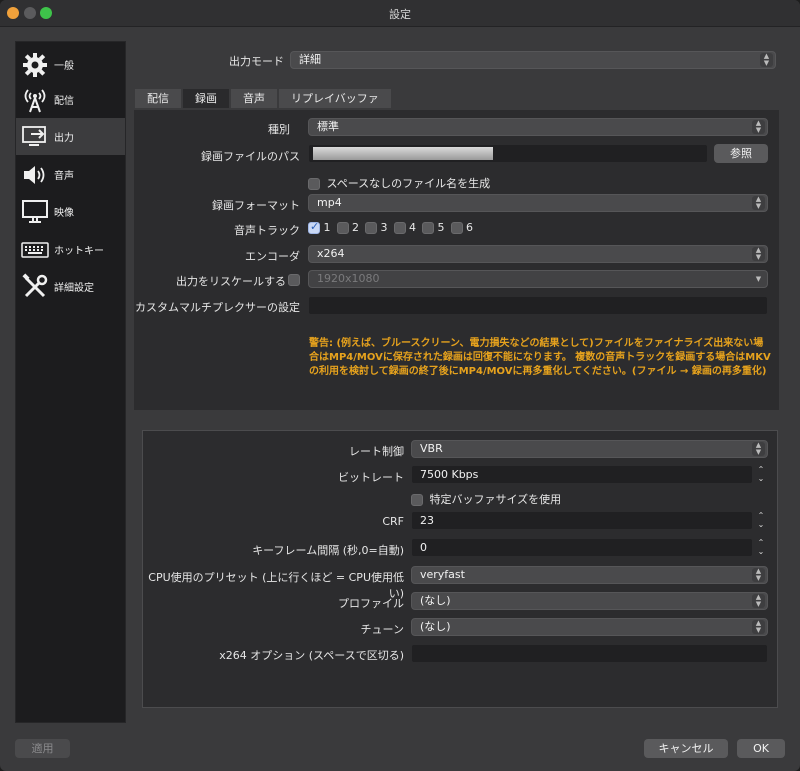 The image size is (800, 771). Describe the element at coordinates (272, 256) in the screenshot. I see `encoder-label: エンコーダ` at that location.